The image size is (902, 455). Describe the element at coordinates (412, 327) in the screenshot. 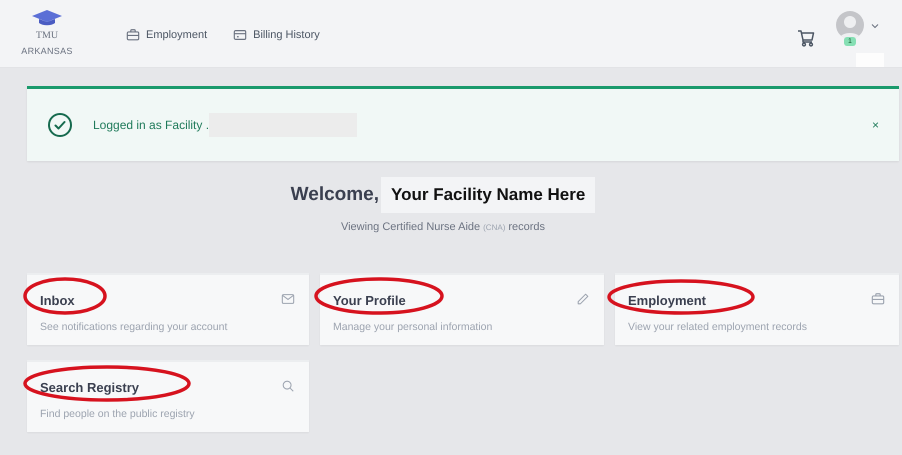

I see `card-description: Manage your personal information` at that location.